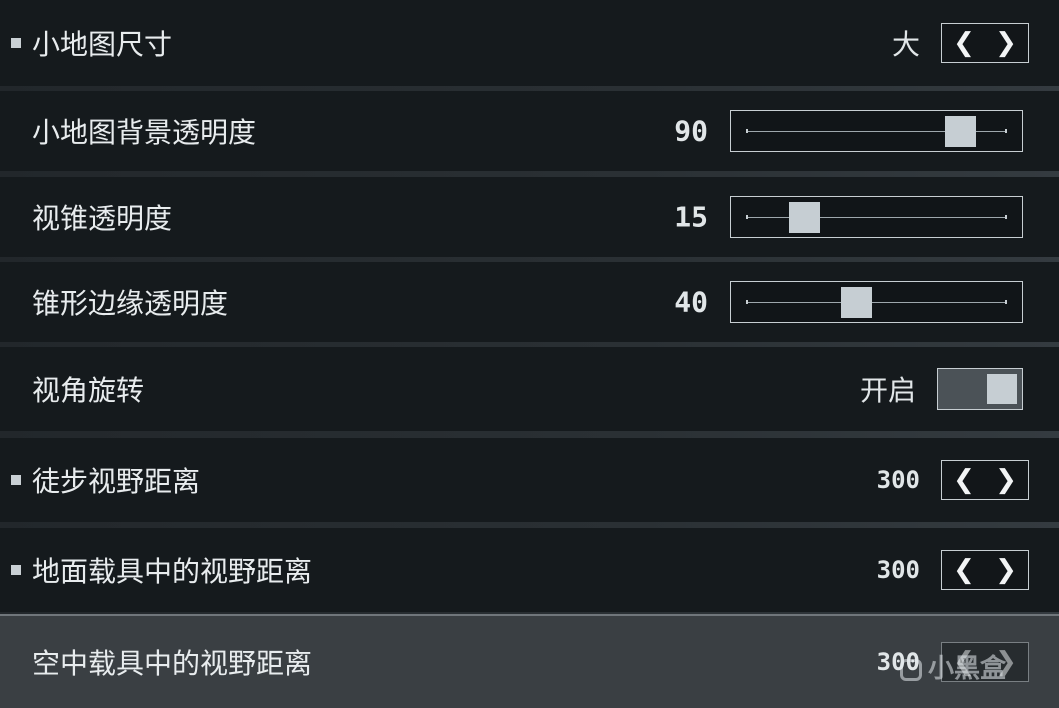  What do you see at coordinates (102, 44) in the screenshot?
I see `setting-label: 小地图尺寸` at bounding box center [102, 44].